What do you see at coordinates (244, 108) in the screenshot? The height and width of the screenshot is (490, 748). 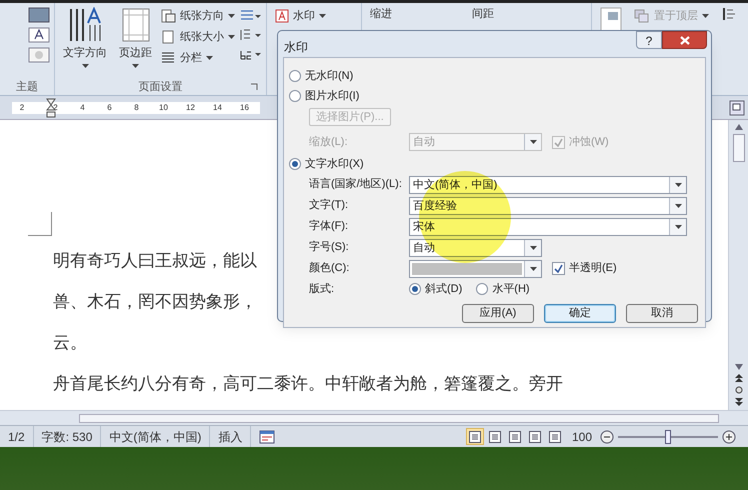 I see `ruler-number: 16` at bounding box center [244, 108].